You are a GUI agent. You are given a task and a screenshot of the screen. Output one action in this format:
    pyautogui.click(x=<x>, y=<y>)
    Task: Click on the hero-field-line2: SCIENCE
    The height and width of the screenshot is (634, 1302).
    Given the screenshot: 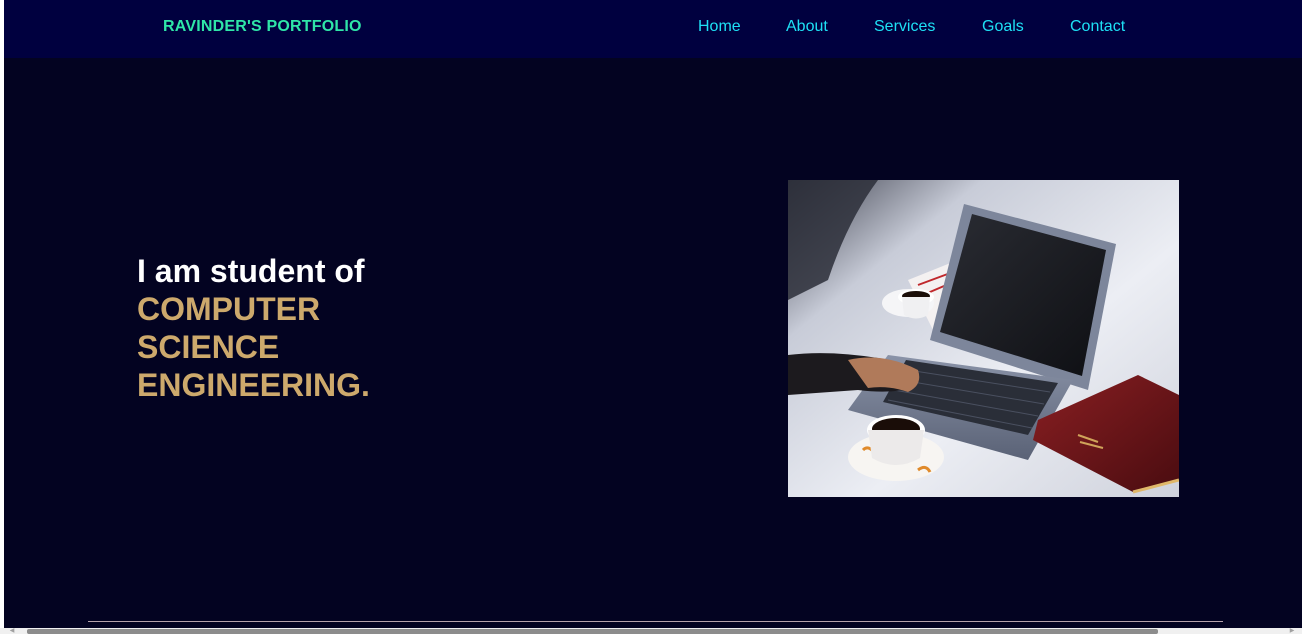 What is the action you would take?
    pyautogui.click(x=208, y=347)
    